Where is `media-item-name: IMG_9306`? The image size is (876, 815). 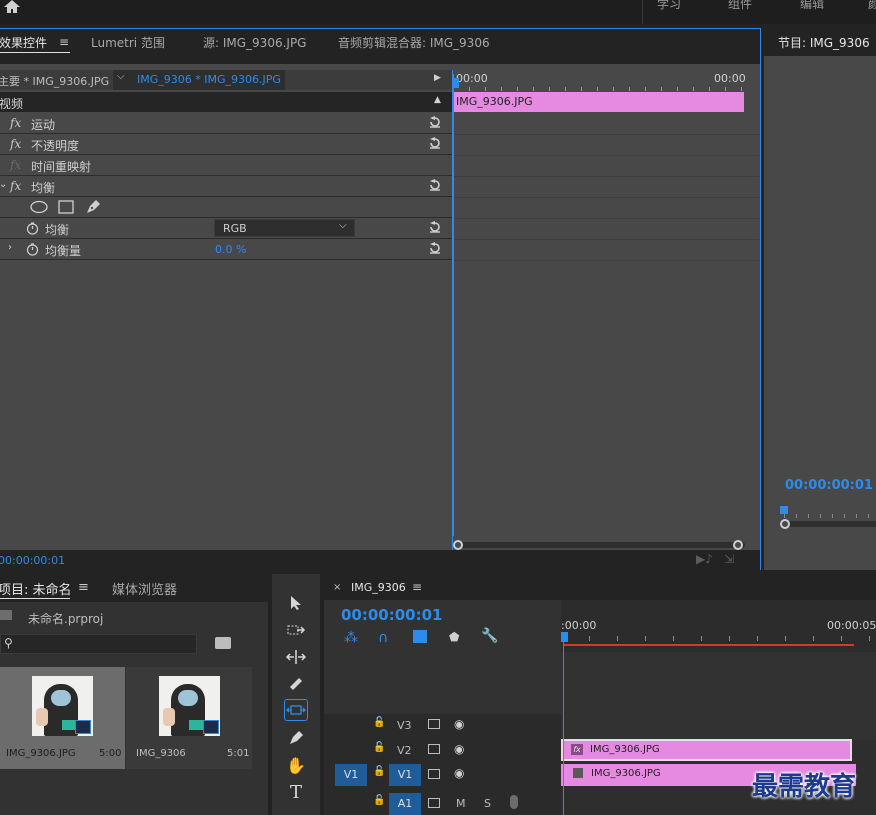
media-item-name: IMG_9306 is located at coordinates (161, 753).